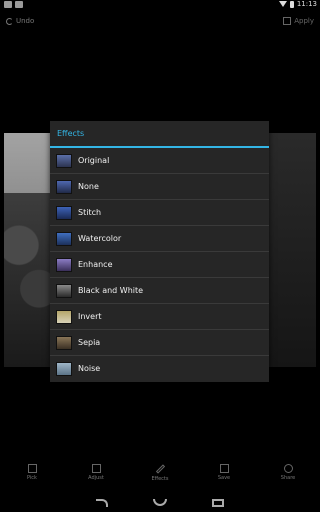 The image size is (320, 512). Describe the element at coordinates (159, 368) in the screenshot. I see `effect-item-noise: Noise` at that location.